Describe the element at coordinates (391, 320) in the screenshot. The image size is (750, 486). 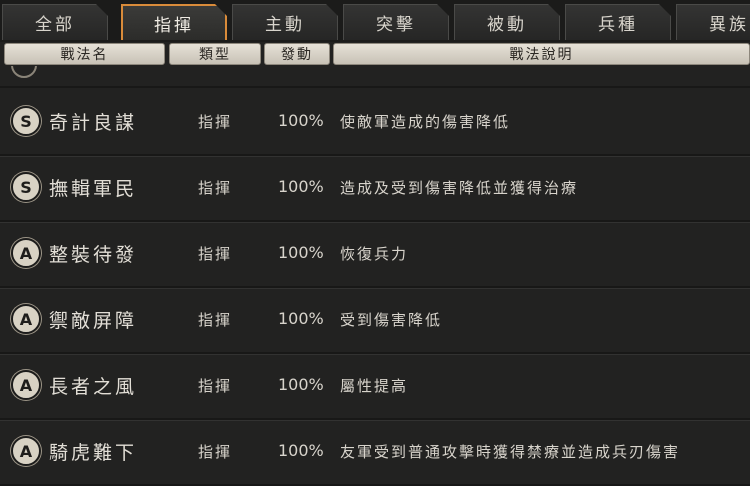
I see `tactic-description: 受到傷害降低` at that location.